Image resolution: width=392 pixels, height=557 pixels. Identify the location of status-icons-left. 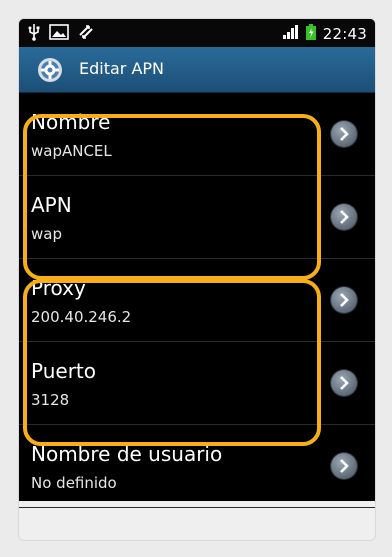
(61, 34).